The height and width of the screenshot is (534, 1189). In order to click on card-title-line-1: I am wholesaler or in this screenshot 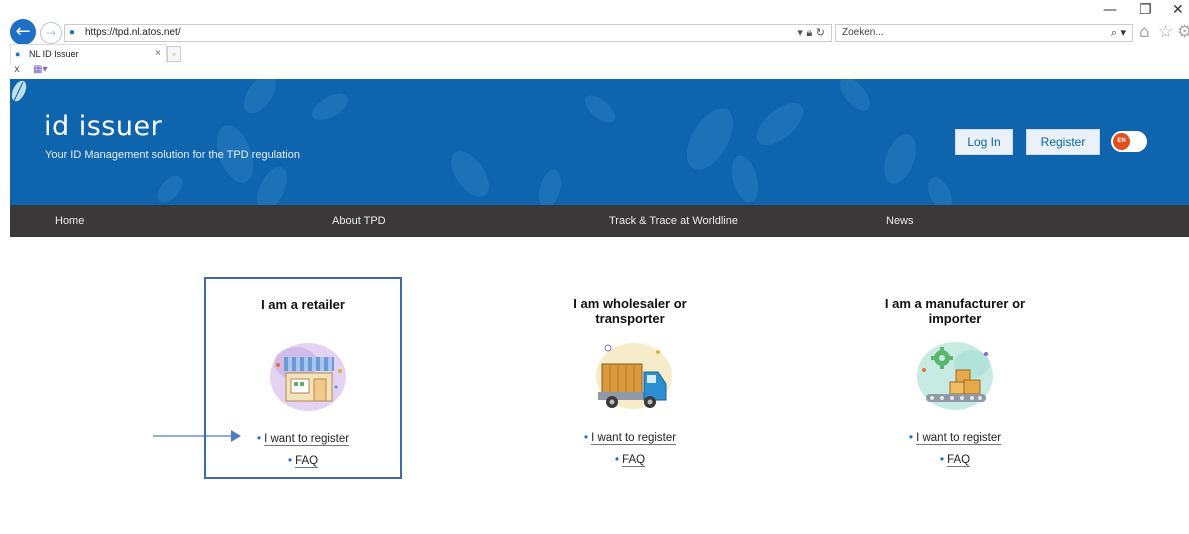, I will do `click(630, 303)`.